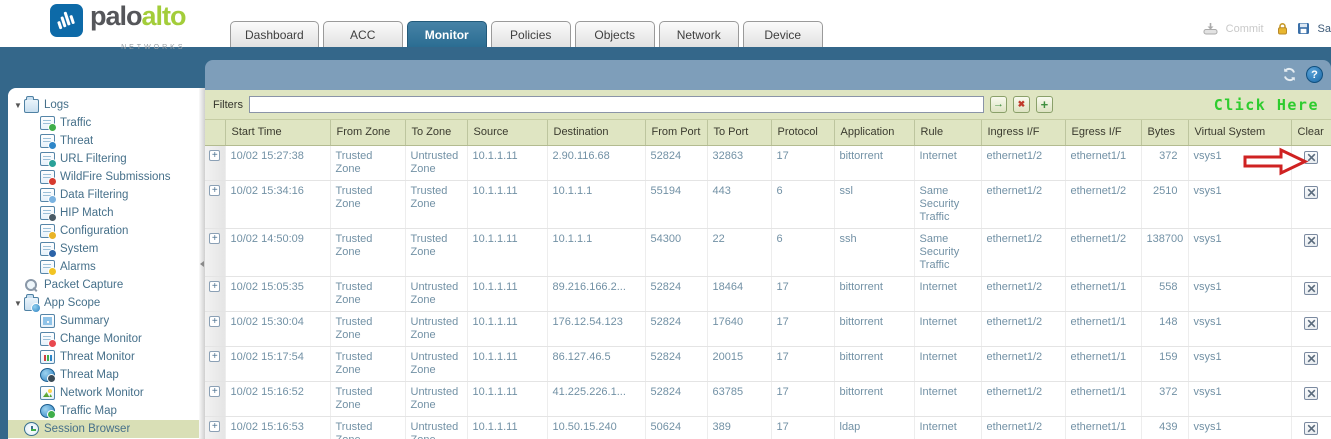 The width and height of the screenshot is (1331, 439). I want to click on add-filter-button: +, so click(1044, 104).